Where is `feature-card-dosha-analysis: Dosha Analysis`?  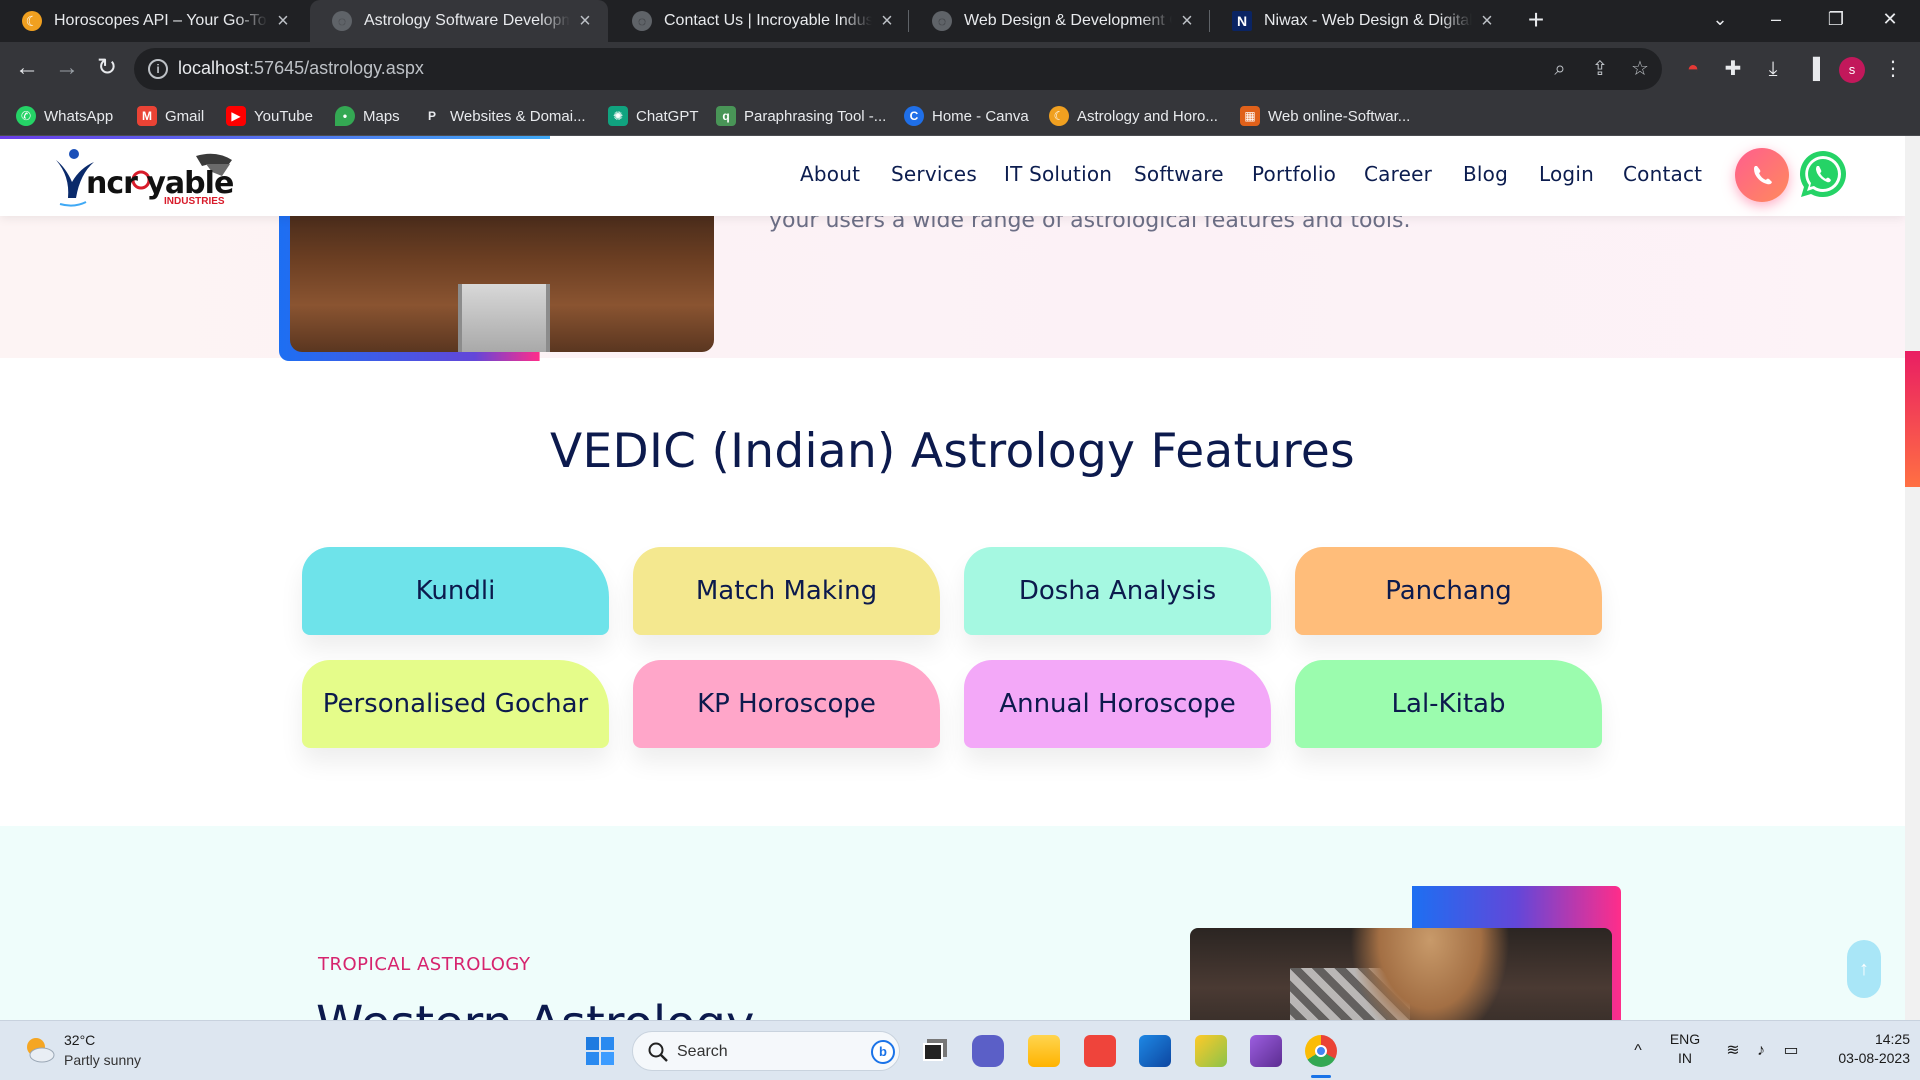
feature-card-dosha-analysis: Dosha Analysis is located at coordinates (1117, 591).